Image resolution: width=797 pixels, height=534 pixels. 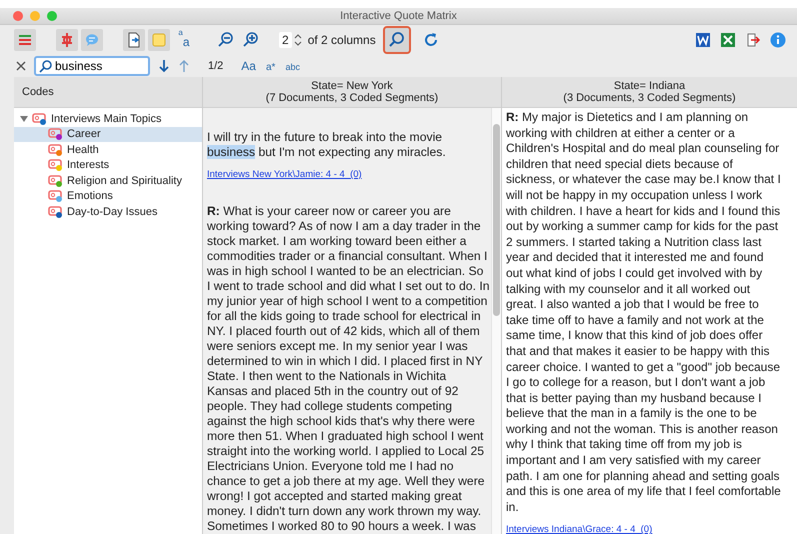 What do you see at coordinates (248, 66) in the screenshot?
I see `search-option-button: Aa` at bounding box center [248, 66].